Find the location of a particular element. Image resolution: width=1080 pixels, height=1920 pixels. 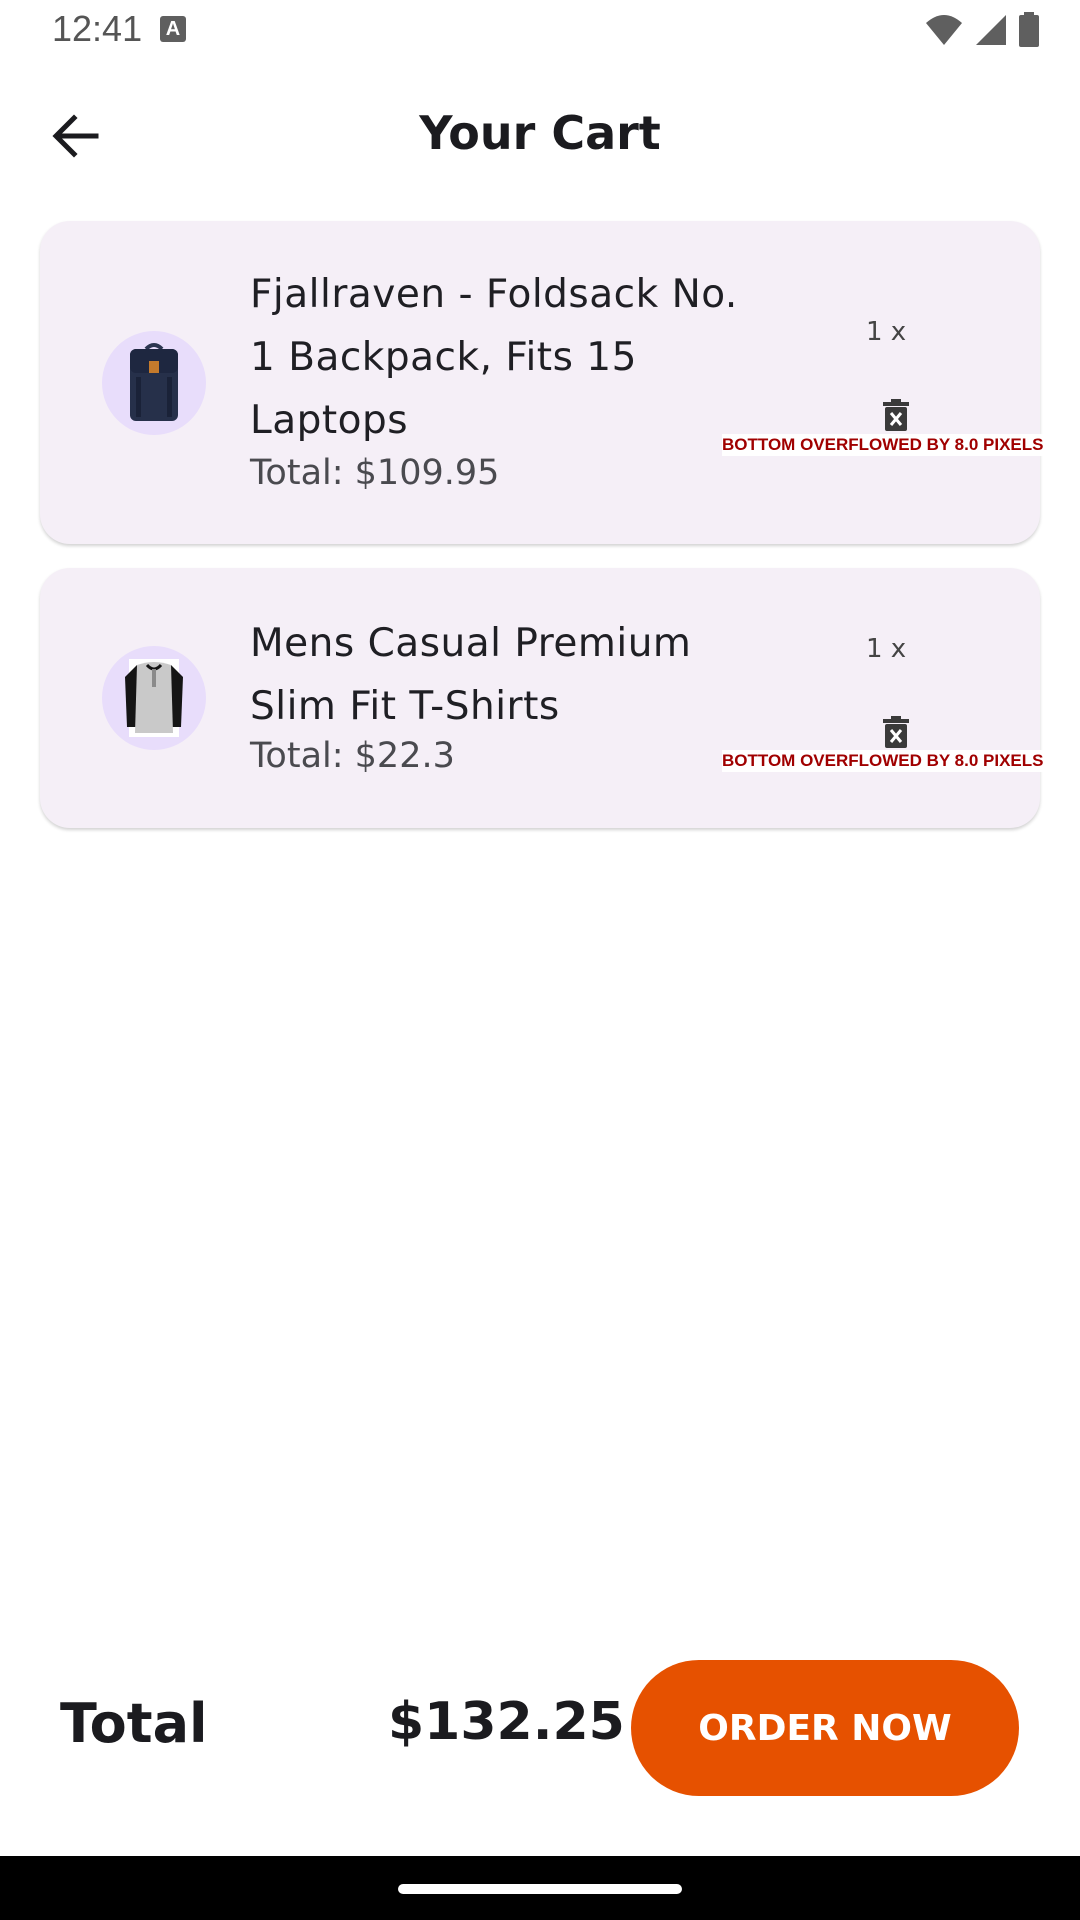

total-amount: $132.25 is located at coordinates (506, 1722).